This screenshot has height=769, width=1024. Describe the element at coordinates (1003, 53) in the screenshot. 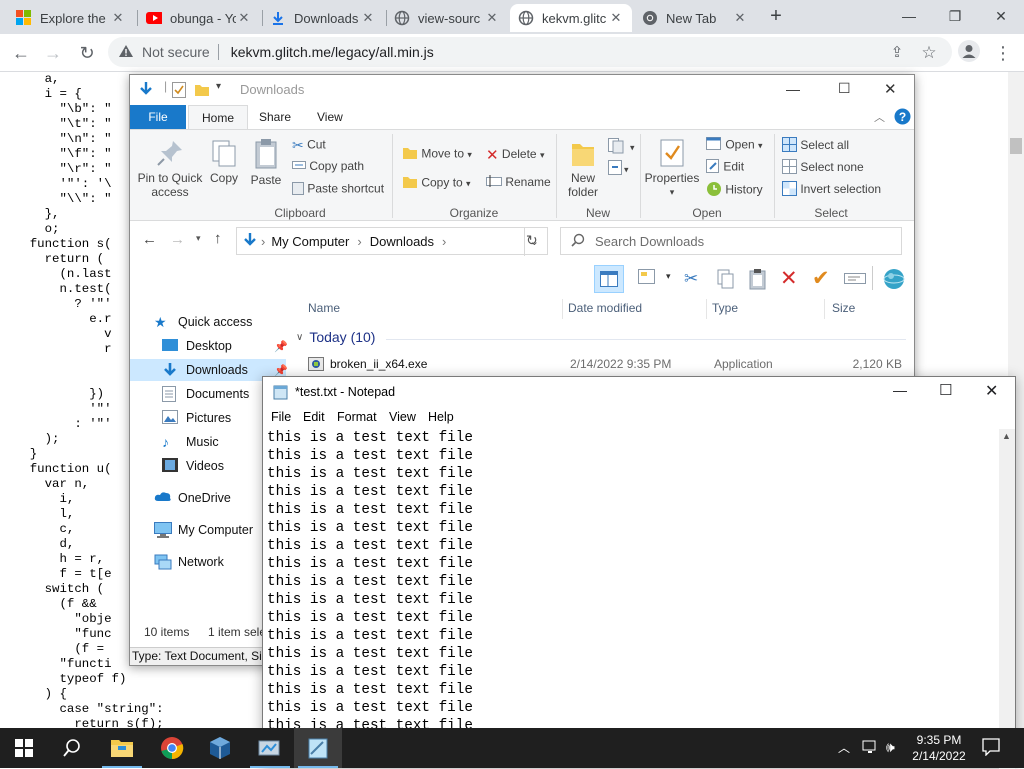

I see `menu-kebab-icon: ⋮` at that location.